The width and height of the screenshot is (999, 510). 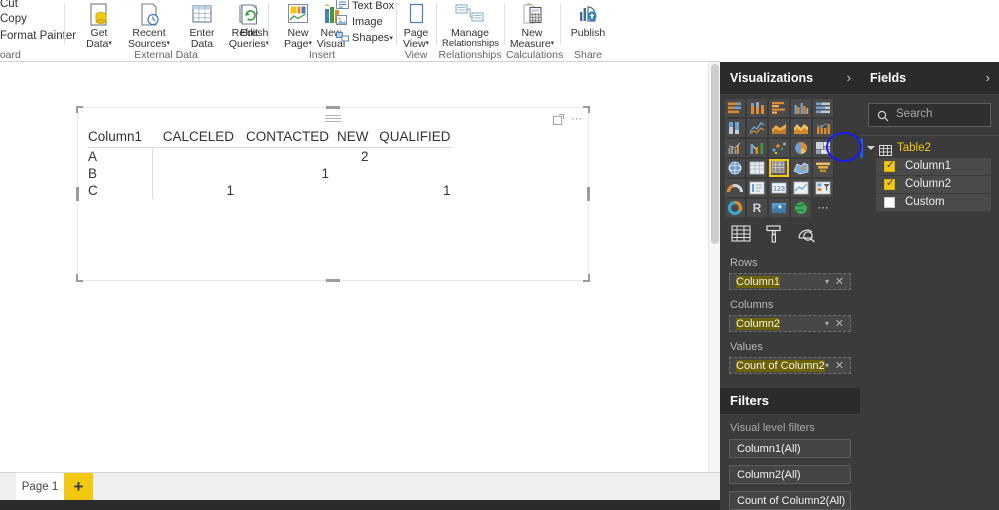 What do you see at coordinates (269, 190) in the screenshot?
I see `table-row: C 1 1` at bounding box center [269, 190].